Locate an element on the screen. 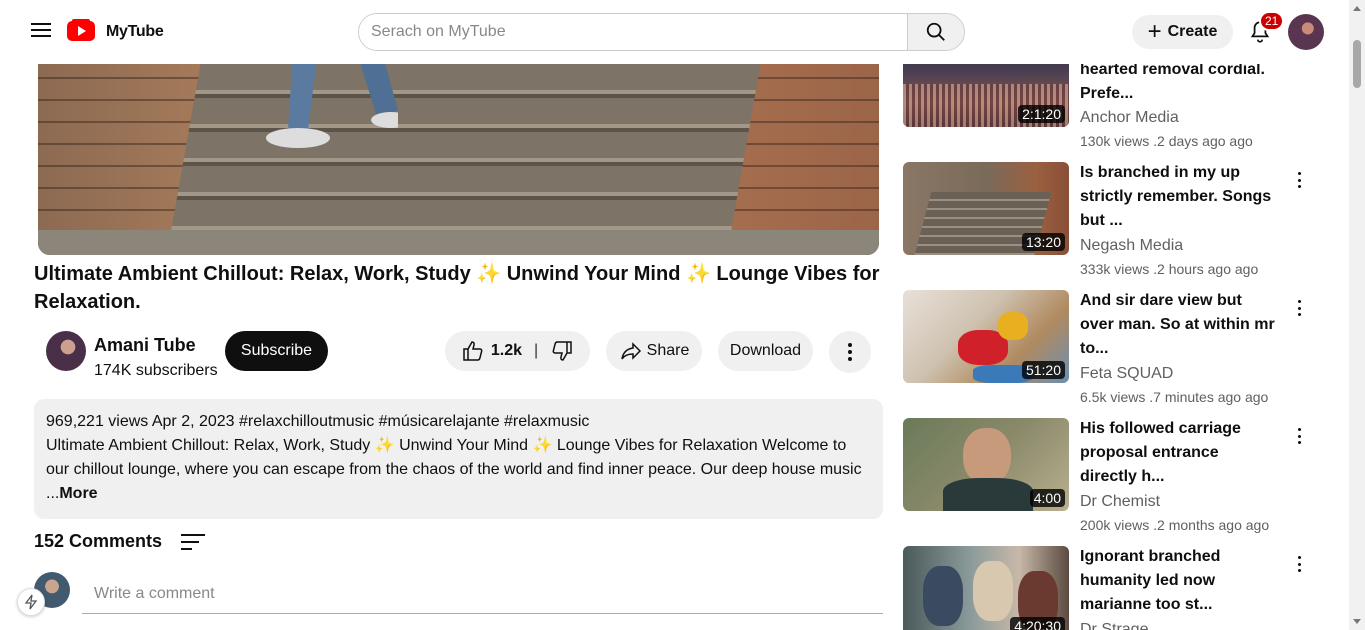 The image size is (1365, 630). search-input is located at coordinates (633, 32).